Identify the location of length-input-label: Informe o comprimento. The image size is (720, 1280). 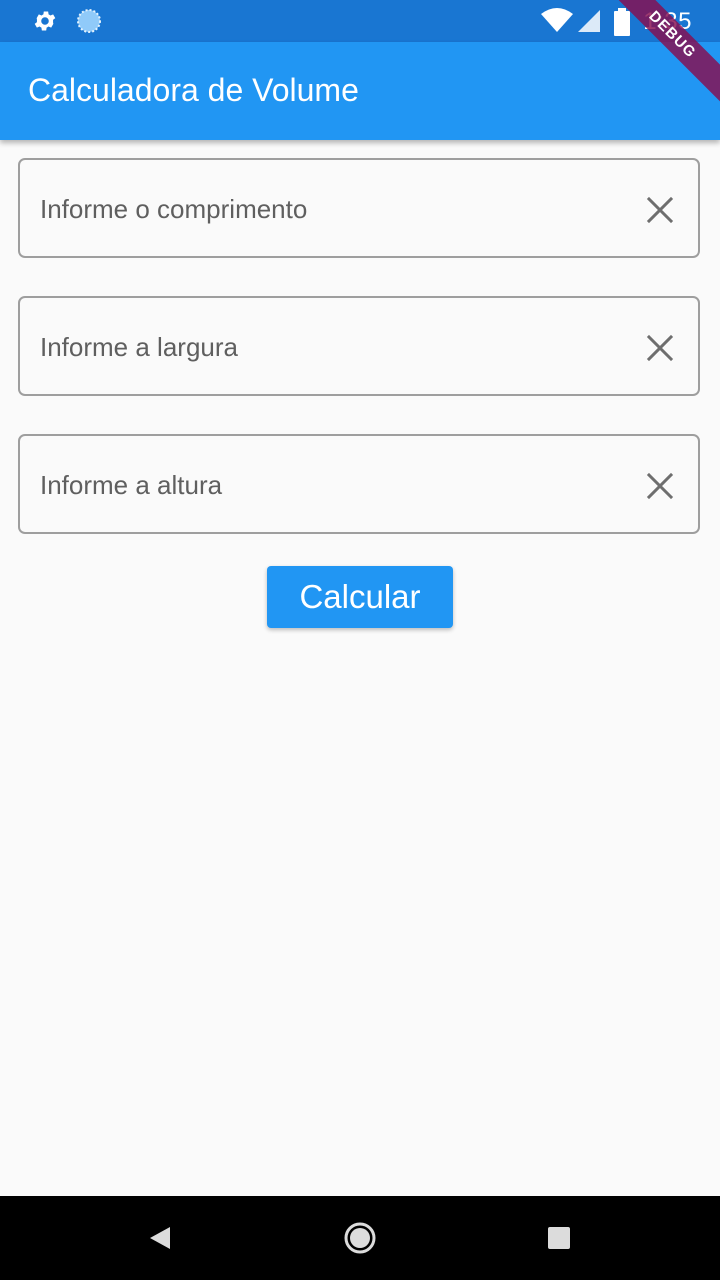
(174, 209).